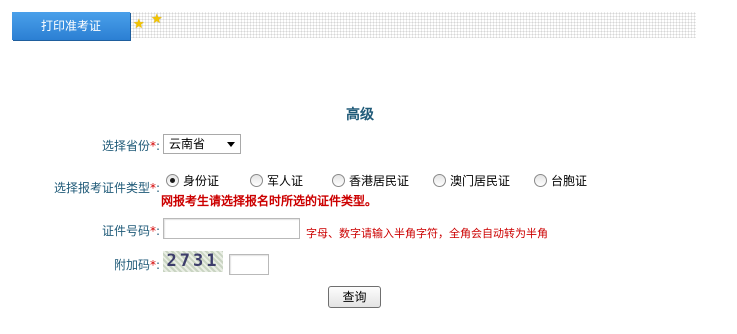  Describe the element at coordinates (269, 201) in the screenshot. I see `id-type-warning: 网报考生请选择报名时所选的证件类型。` at that location.